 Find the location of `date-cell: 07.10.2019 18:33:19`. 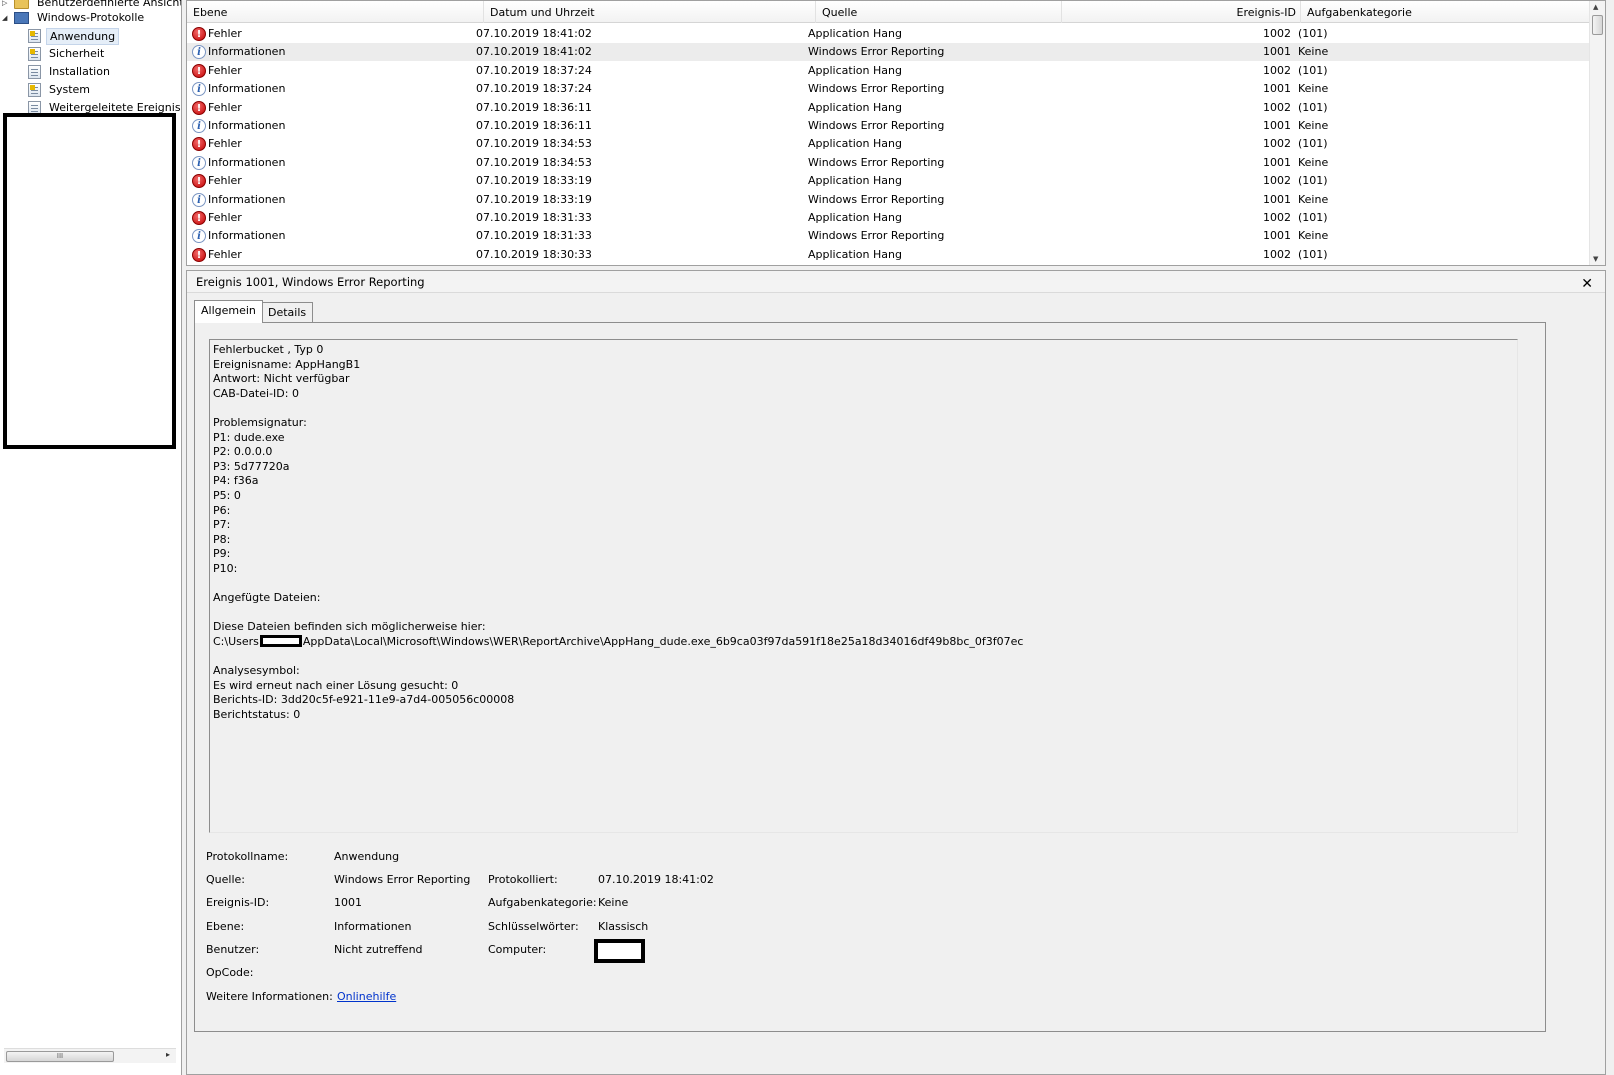

date-cell: 07.10.2019 18:33:19 is located at coordinates (534, 199).